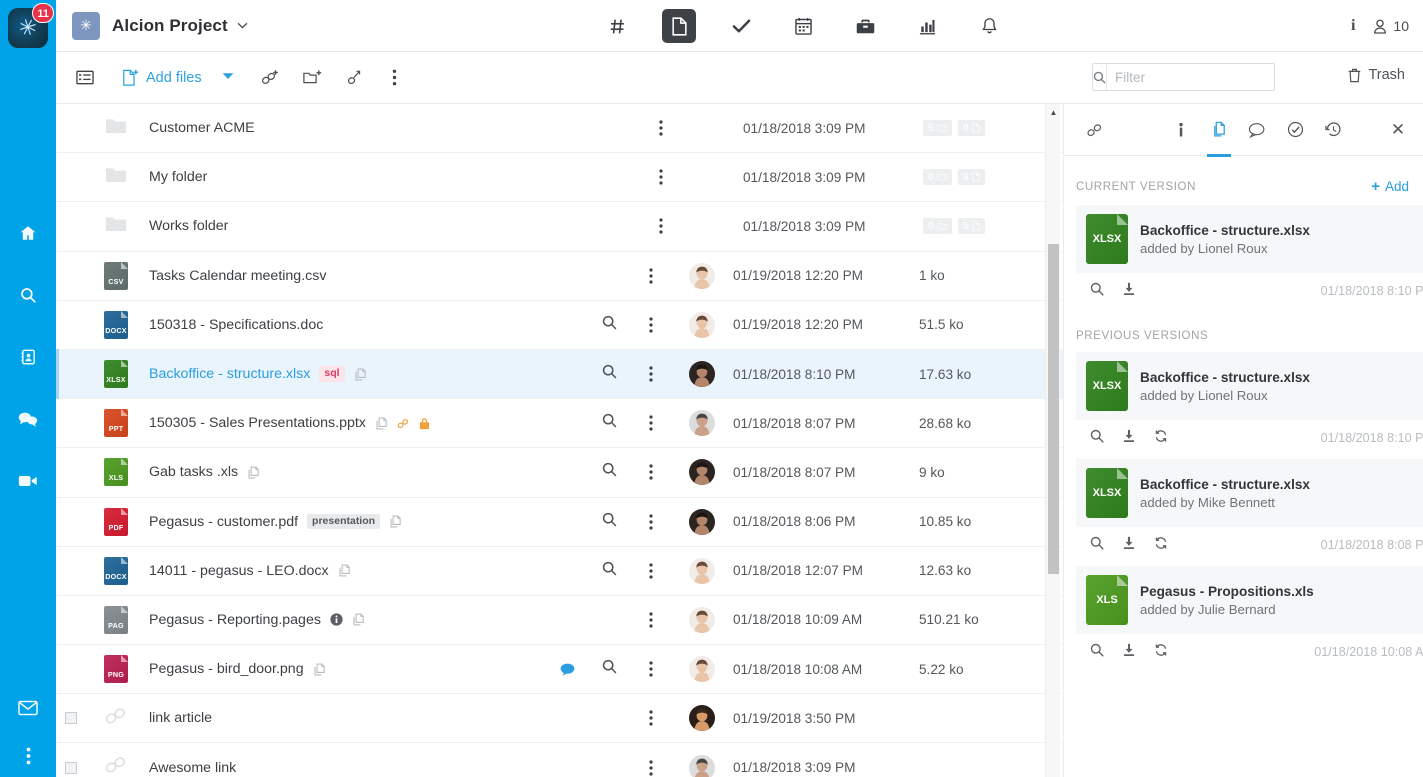  I want to click on search-input, so click(1203, 77).